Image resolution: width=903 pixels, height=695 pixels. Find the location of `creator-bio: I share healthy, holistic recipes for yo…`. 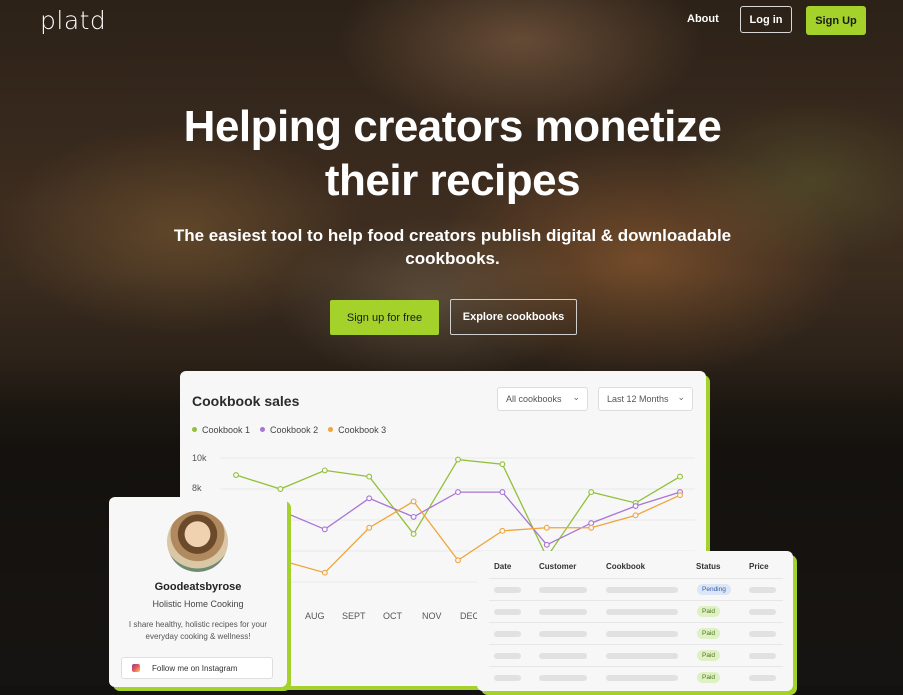

creator-bio: I share healthy, holistic recipes for yo… is located at coordinates (198, 630).